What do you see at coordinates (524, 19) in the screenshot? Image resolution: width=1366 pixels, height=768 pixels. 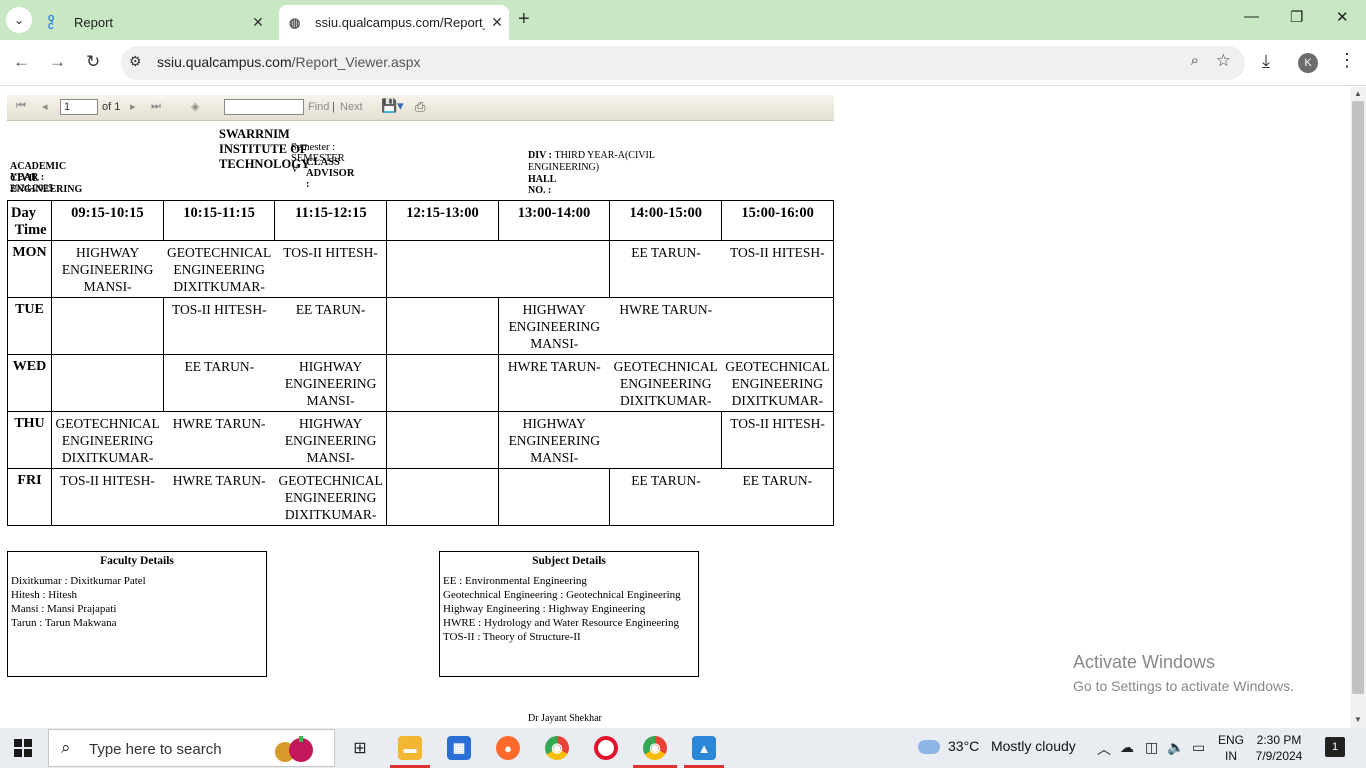 I see `new-tab-button: +` at bounding box center [524, 19].